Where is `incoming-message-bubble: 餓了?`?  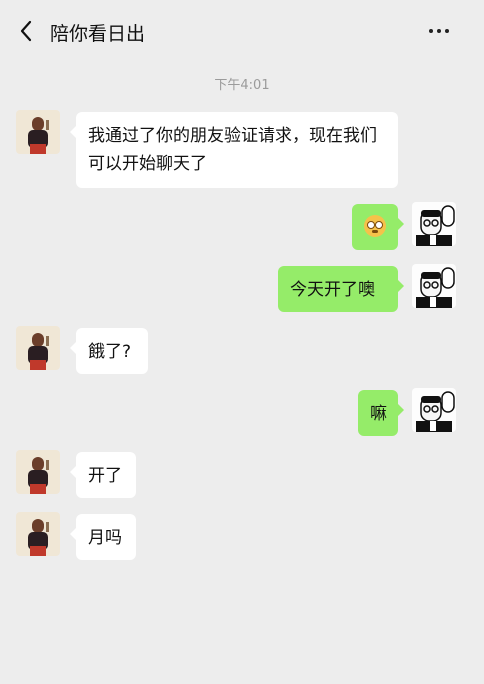
incoming-message-bubble: 餓了? is located at coordinates (109, 351).